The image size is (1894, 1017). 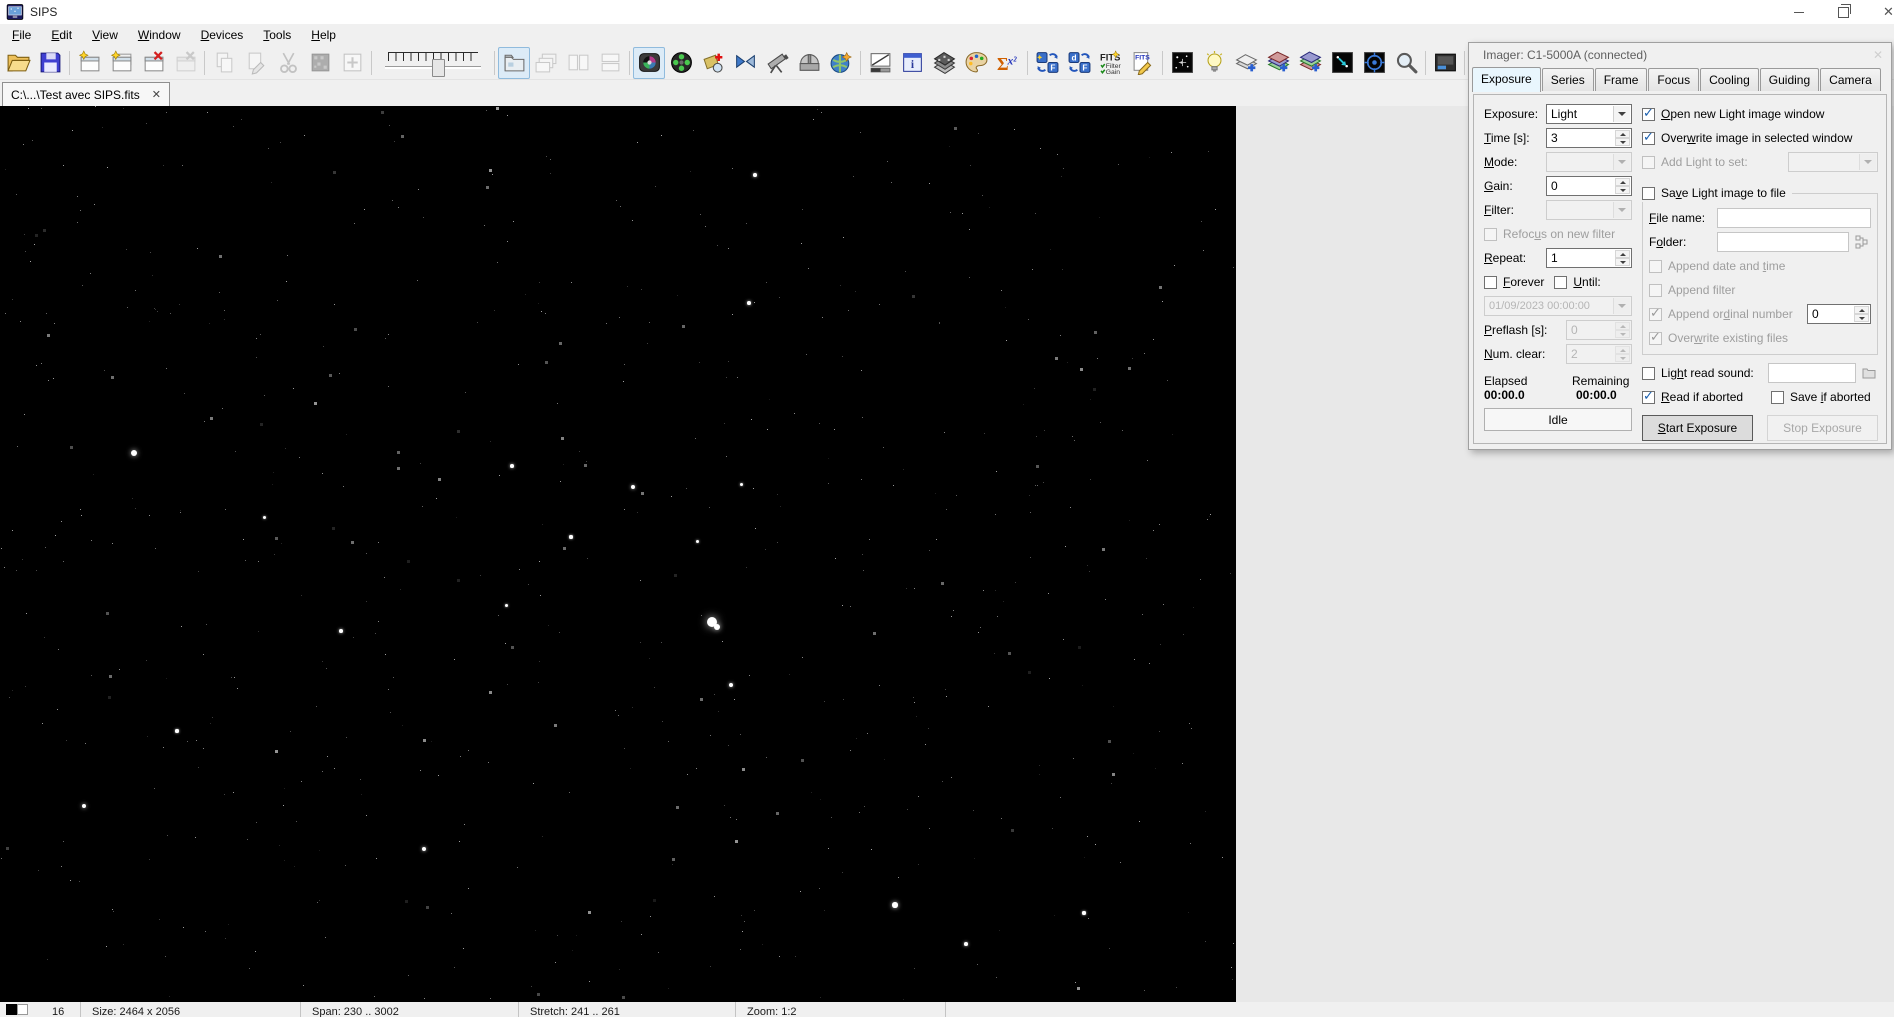 What do you see at coordinates (1850, 79) in the screenshot?
I see `tab-camera: Camera` at bounding box center [1850, 79].